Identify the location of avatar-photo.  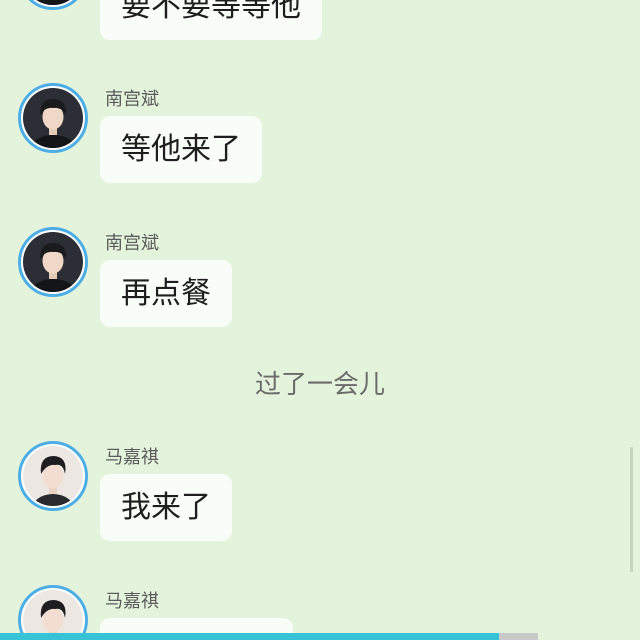
(53, 615).